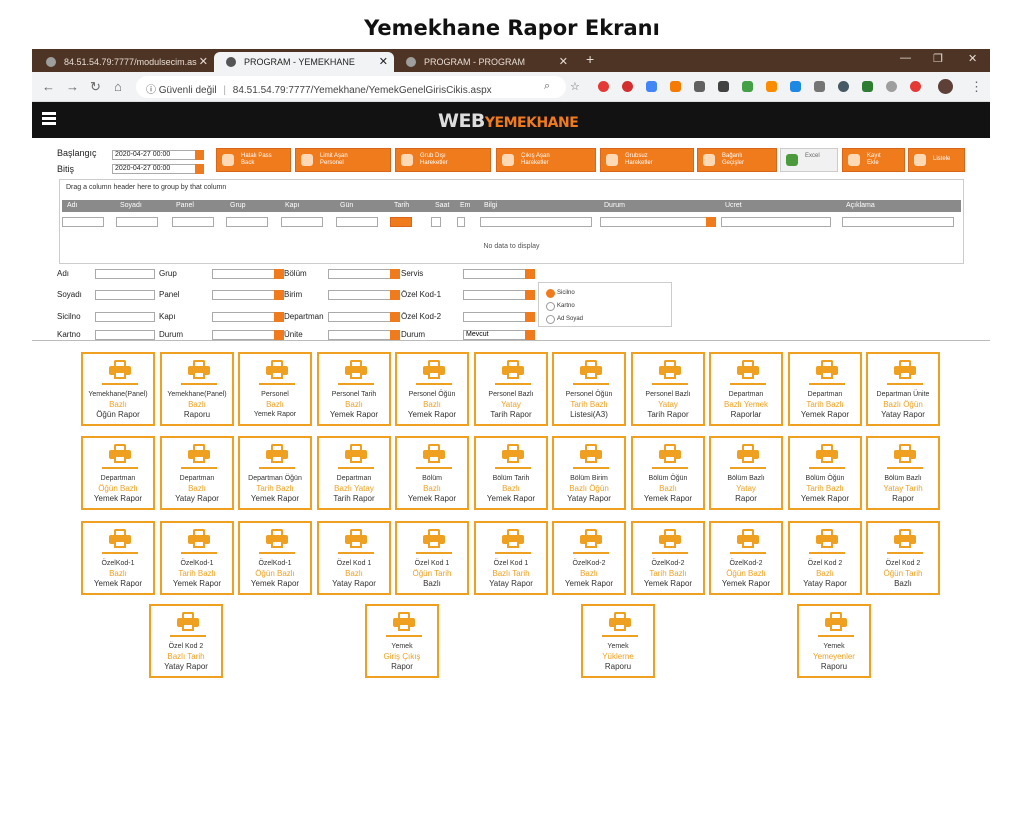 This screenshot has width=1024, height=826. What do you see at coordinates (185, 205) in the screenshot?
I see `column-header-panel: Panel` at bounding box center [185, 205].